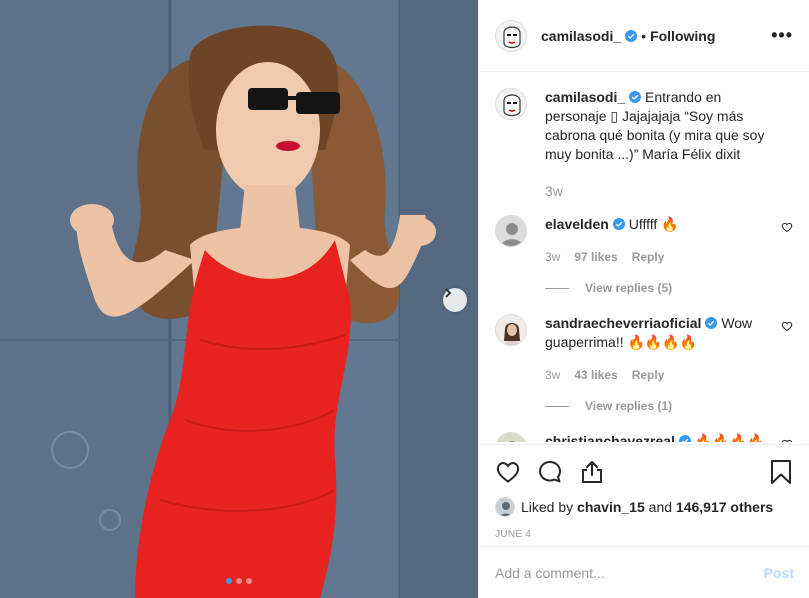 The width and height of the screenshot is (809, 598). Describe the element at coordinates (644, 467) in the screenshot. I see `action-icons` at that location.